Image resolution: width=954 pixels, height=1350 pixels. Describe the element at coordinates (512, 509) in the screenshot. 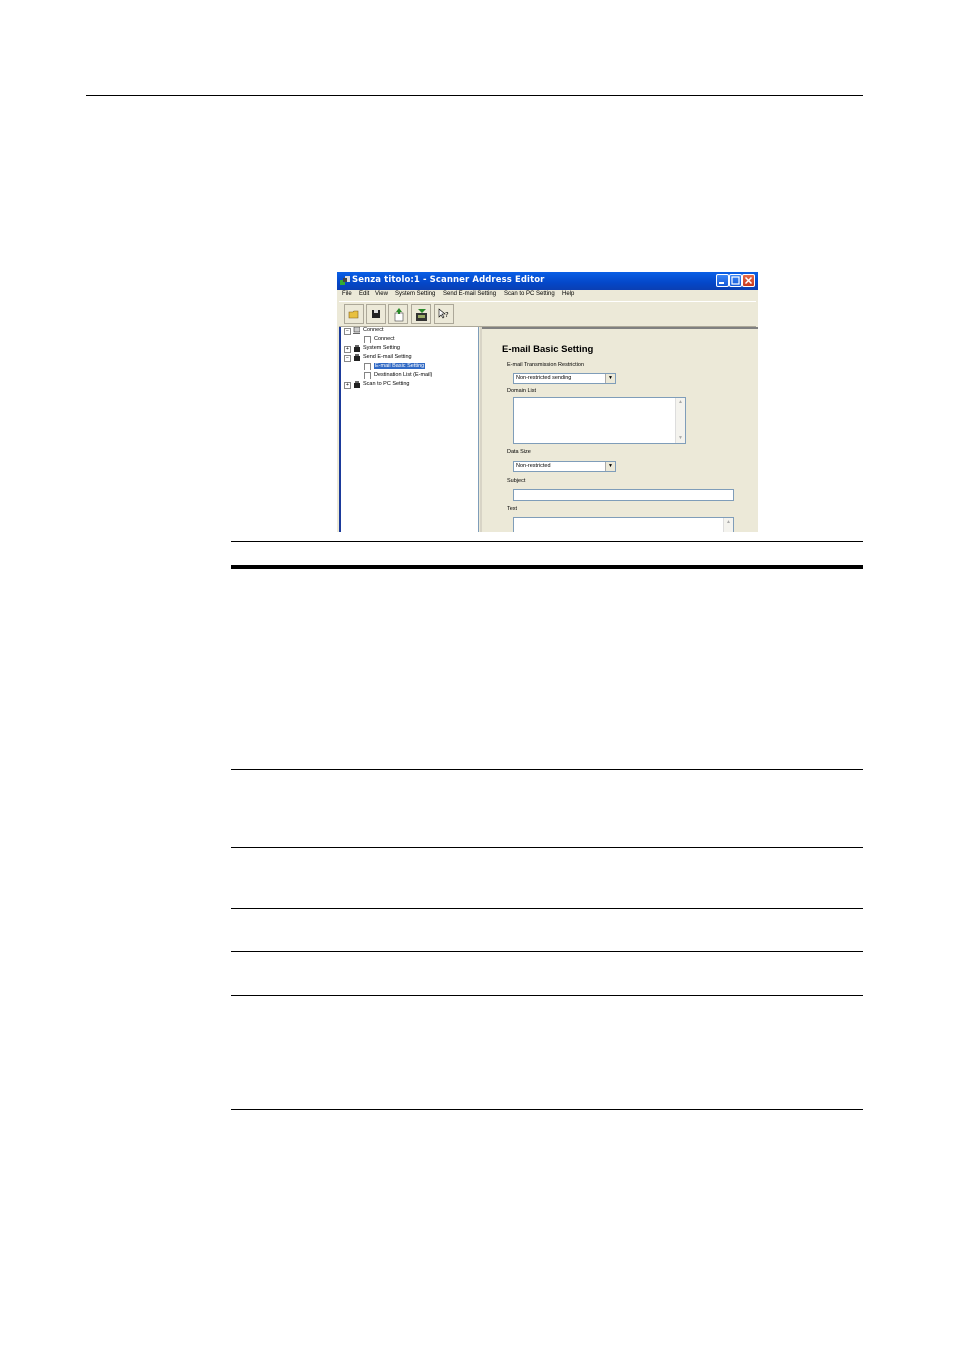

I see `text-label: Text` at that location.